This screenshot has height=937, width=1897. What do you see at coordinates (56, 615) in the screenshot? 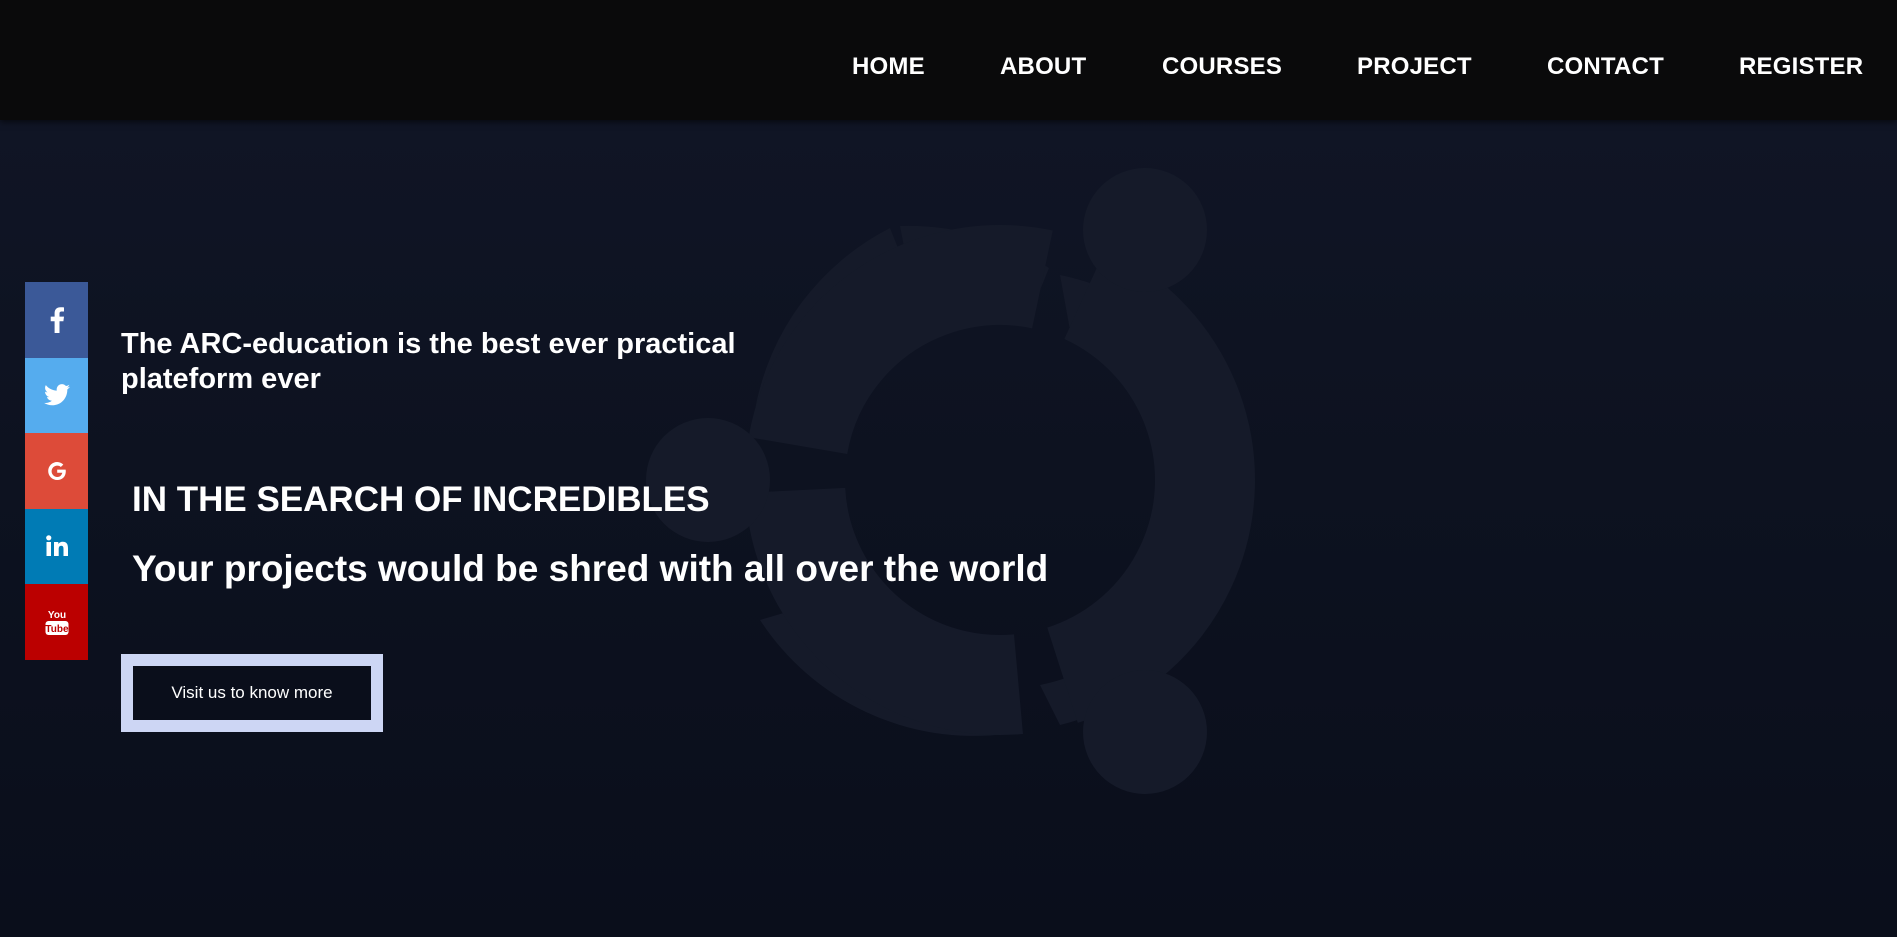
I see `svg-text: You` at bounding box center [56, 615].